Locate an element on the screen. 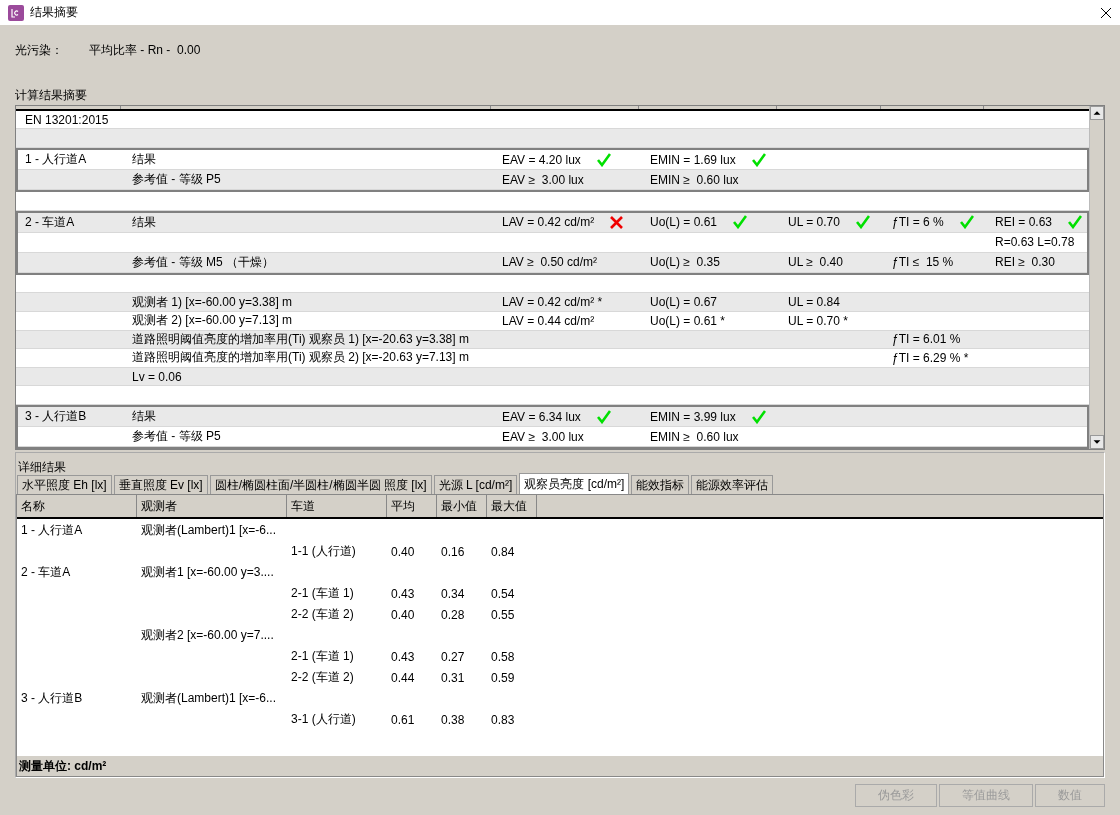 The width and height of the screenshot is (1120, 815). tab: 观察员亮度 [cd/m²] is located at coordinates (574, 483).